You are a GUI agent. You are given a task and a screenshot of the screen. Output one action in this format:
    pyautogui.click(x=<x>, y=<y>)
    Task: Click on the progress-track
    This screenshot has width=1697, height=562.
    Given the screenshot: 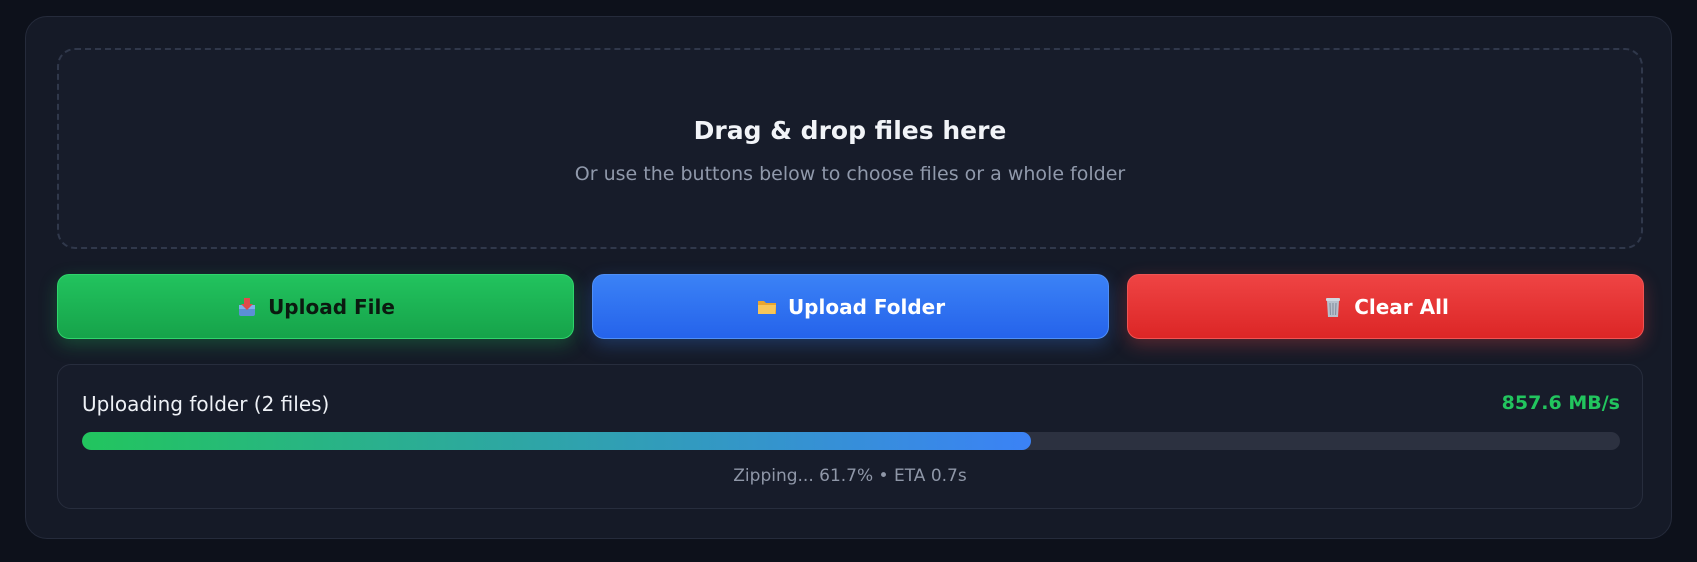 What is the action you would take?
    pyautogui.click(x=851, y=441)
    